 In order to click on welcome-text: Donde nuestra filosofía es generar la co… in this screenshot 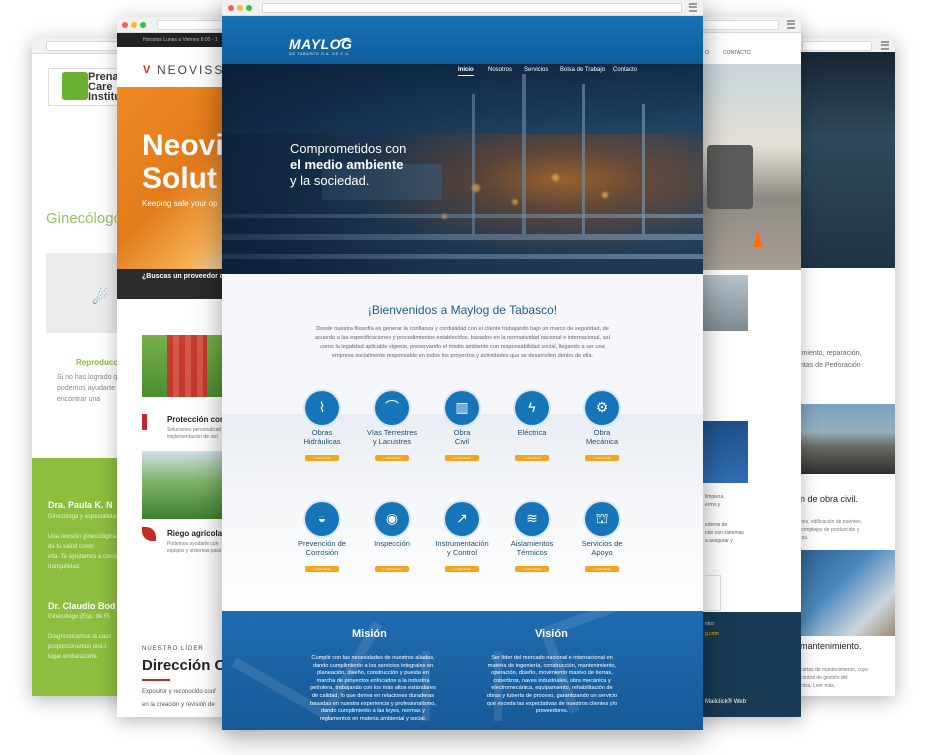, I will do `click(462, 342)`.